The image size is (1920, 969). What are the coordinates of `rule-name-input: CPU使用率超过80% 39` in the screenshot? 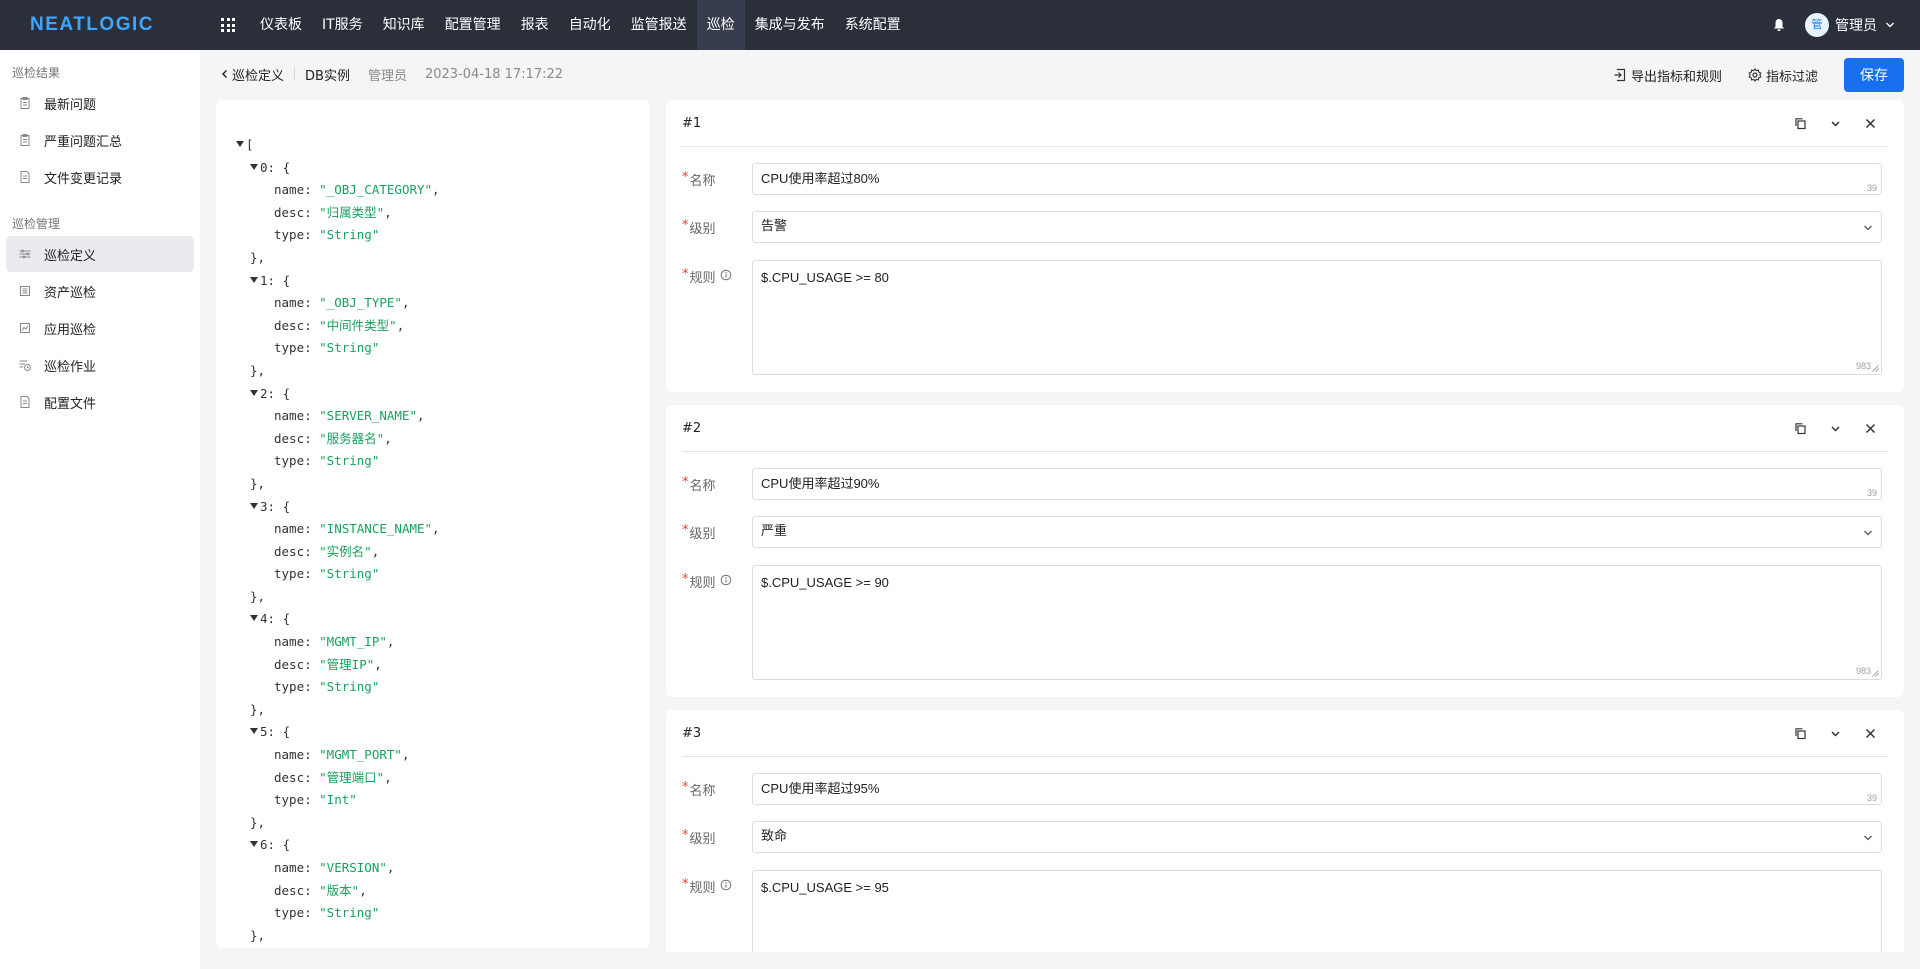 It's located at (1317, 179).